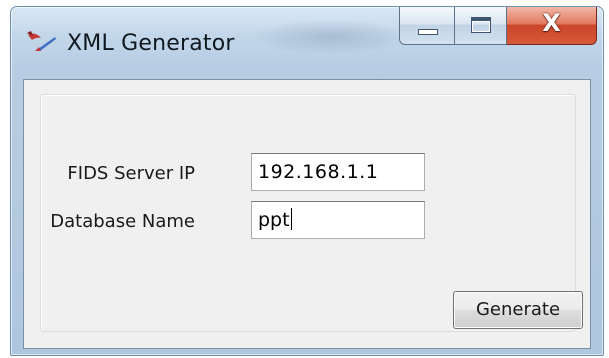  I want to click on close-button: X, so click(552, 26).